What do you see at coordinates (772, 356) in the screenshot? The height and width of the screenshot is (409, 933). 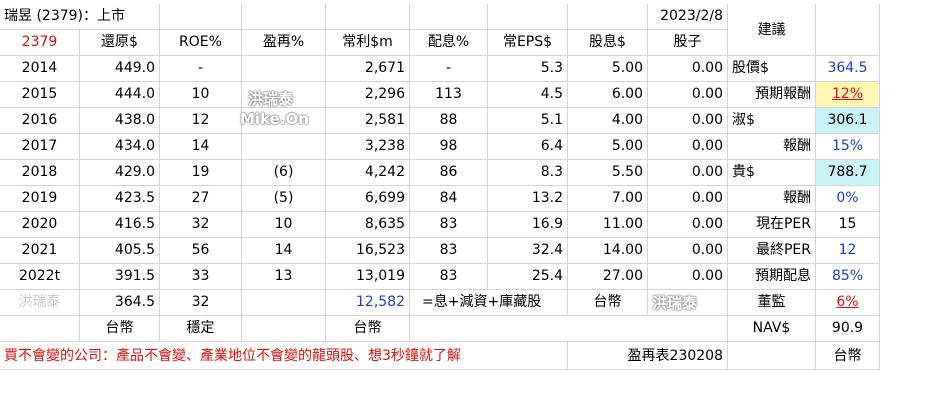 I see `footer-blank` at bounding box center [772, 356].